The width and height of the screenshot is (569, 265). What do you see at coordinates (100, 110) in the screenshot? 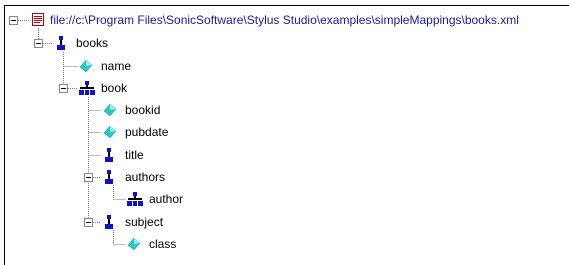
I see `tree-node-bookid: bookid` at bounding box center [100, 110].